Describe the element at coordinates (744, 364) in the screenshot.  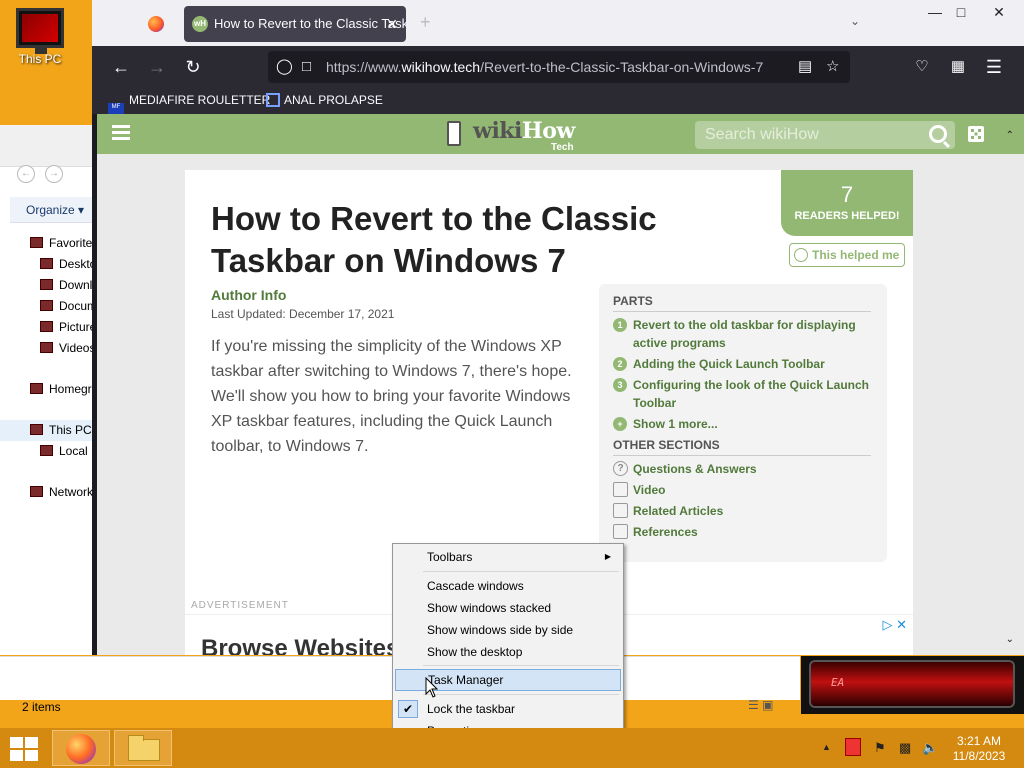
I see `toc-part-2: 2 Adding the Quick Launch Toolbar` at that location.